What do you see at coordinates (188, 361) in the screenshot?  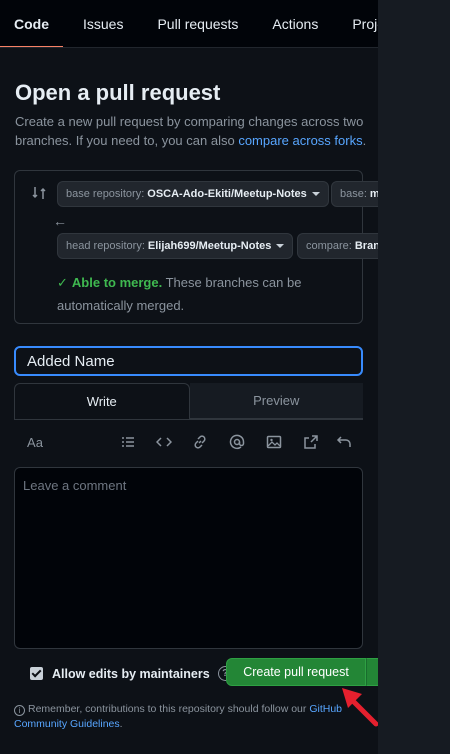 I see `pr-title-input: Added Name` at bounding box center [188, 361].